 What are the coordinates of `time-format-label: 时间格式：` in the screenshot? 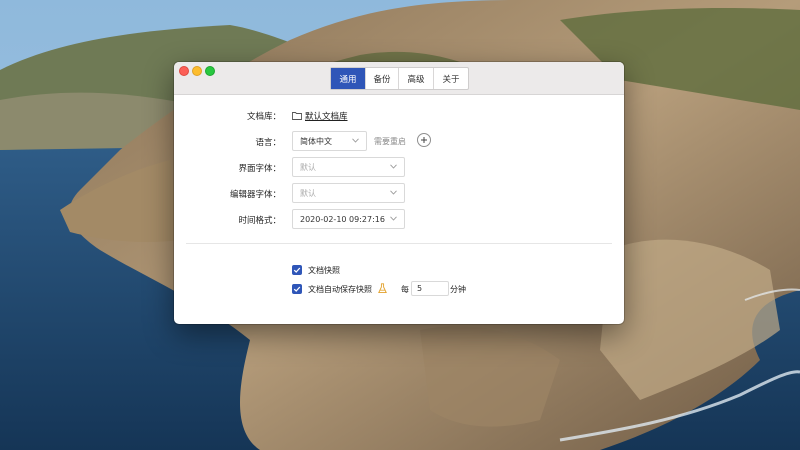 It's located at (259, 221).